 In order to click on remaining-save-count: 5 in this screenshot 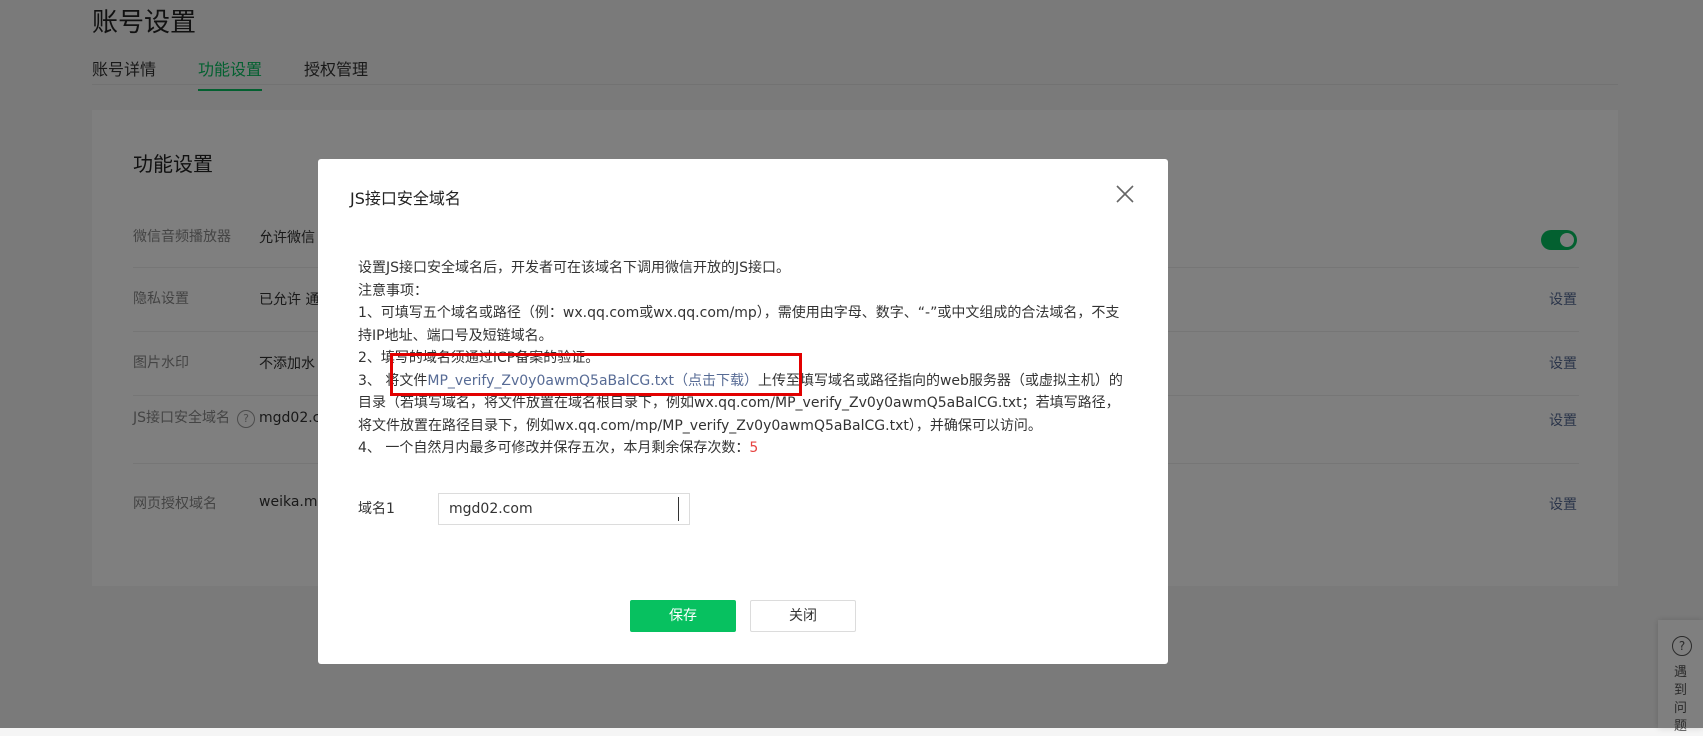, I will do `click(754, 448)`.